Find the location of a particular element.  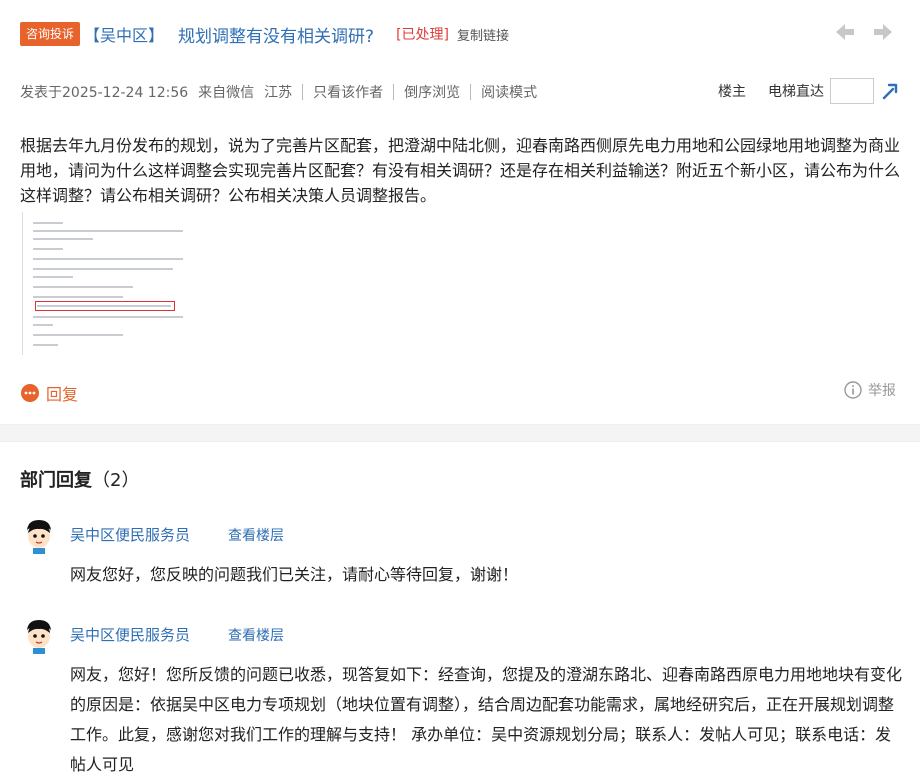

status-badge: [已处理] is located at coordinates (422, 35).